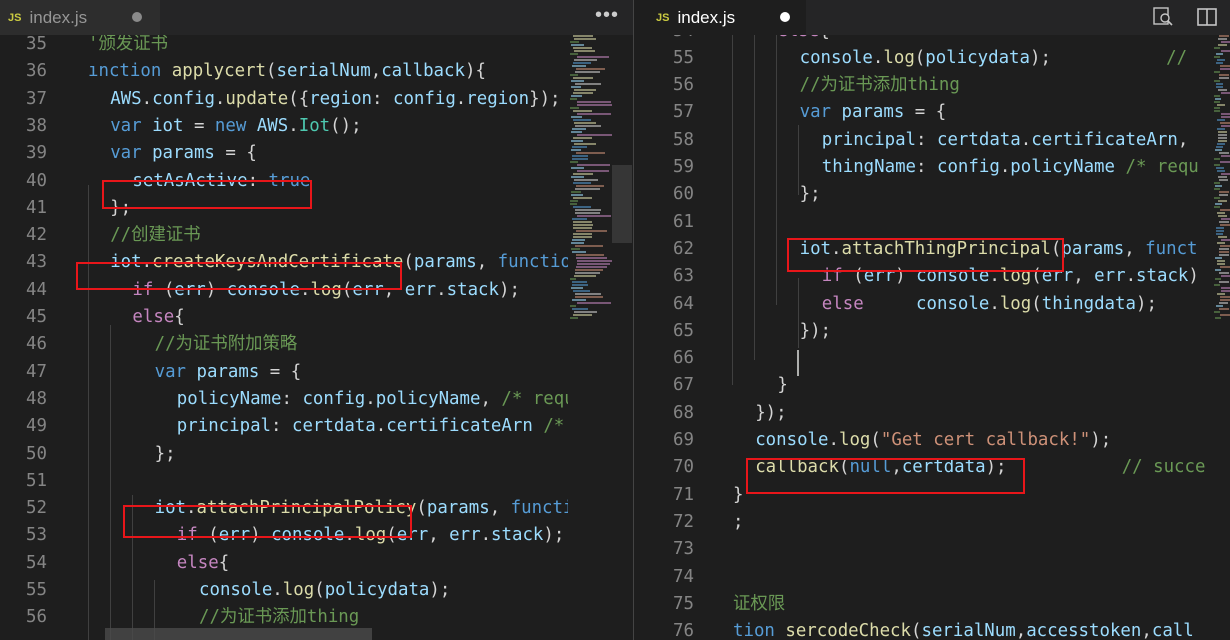 The image size is (1230, 640). What do you see at coordinates (932, 85) in the screenshot?
I see `code-line: 56 //为证书添加thing` at bounding box center [932, 85].